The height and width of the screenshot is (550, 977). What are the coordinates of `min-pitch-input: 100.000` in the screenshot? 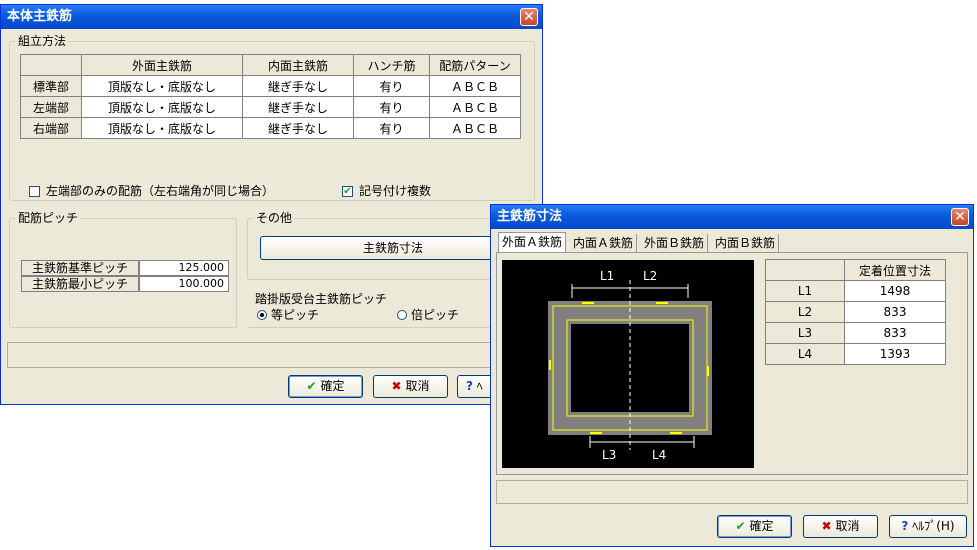 It's located at (184, 284).